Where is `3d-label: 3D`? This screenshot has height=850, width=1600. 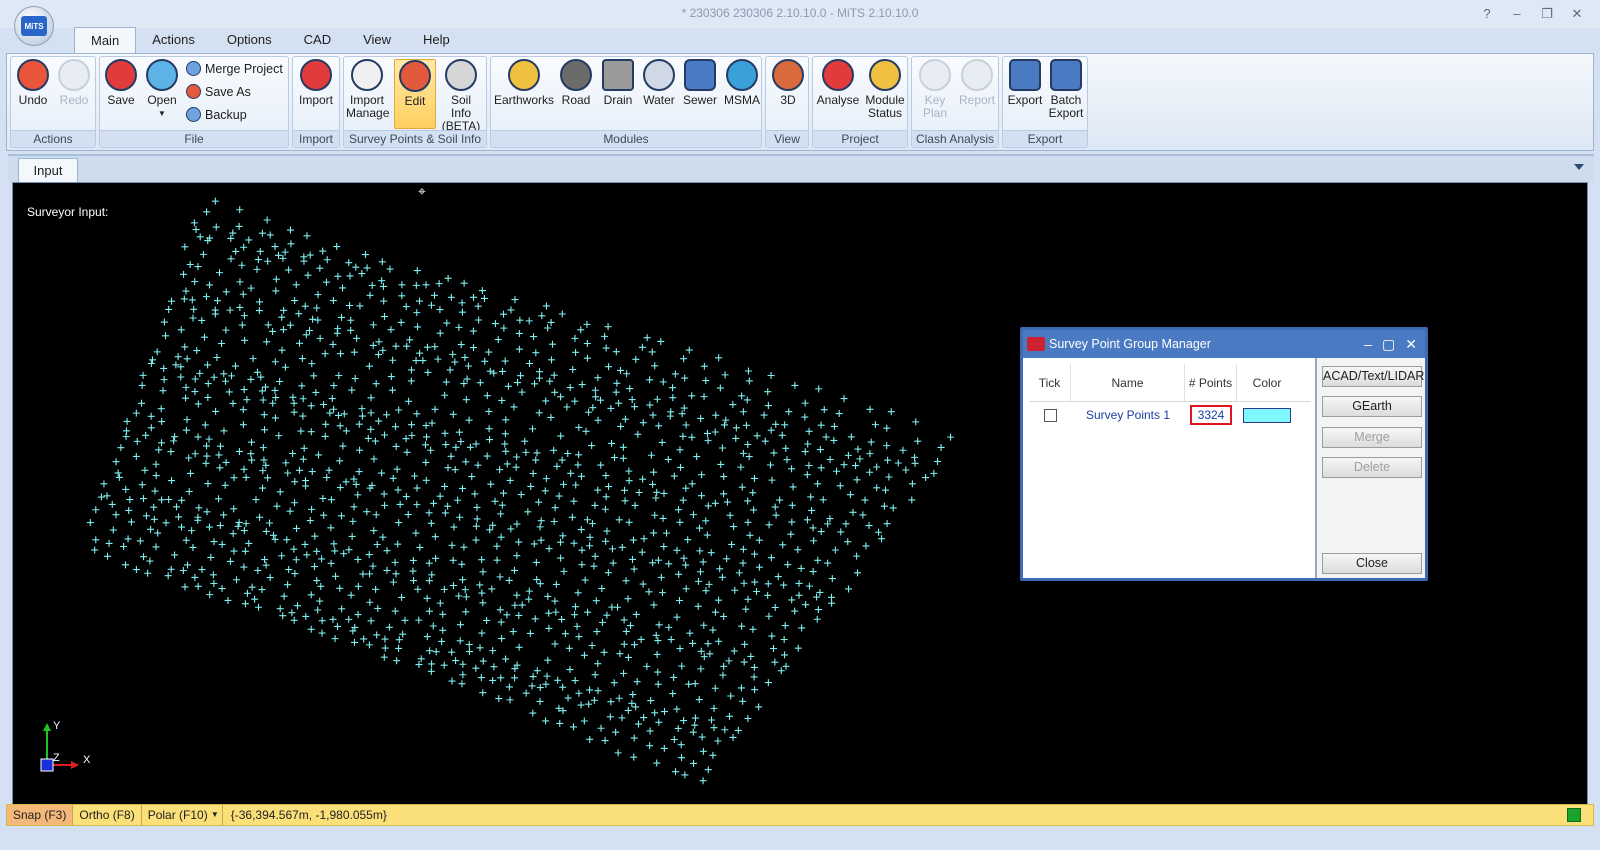
3d-label: 3D is located at coordinates (788, 100).